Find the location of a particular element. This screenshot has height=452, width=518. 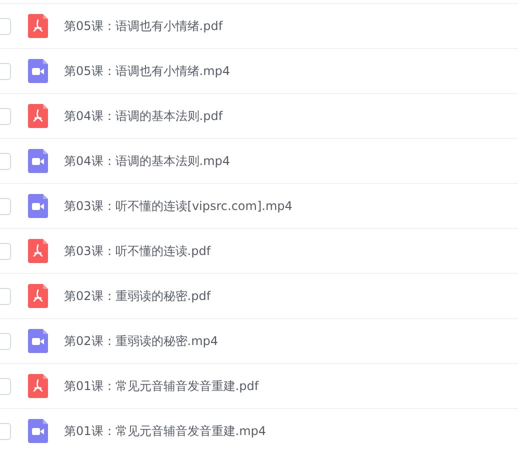

file-name: 第03课：听不懂的连读[vipsrc.com].mp4 is located at coordinates (178, 206).